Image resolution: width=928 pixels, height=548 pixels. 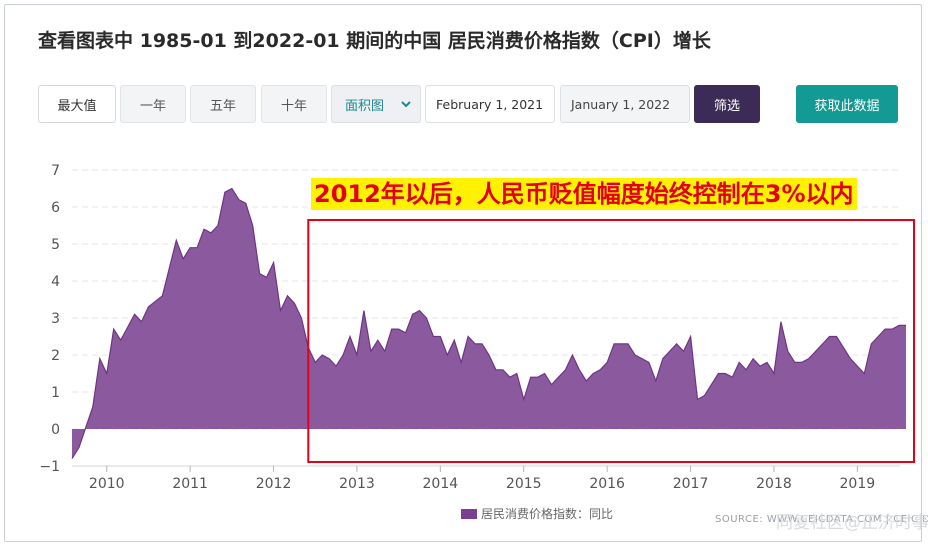 I want to click on x-tick-label: 2014, so click(x=441, y=484).